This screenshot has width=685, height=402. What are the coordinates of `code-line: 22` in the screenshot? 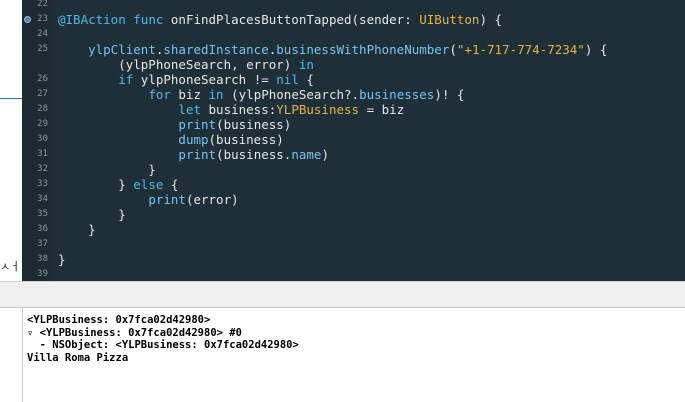 It's located at (353, 6).